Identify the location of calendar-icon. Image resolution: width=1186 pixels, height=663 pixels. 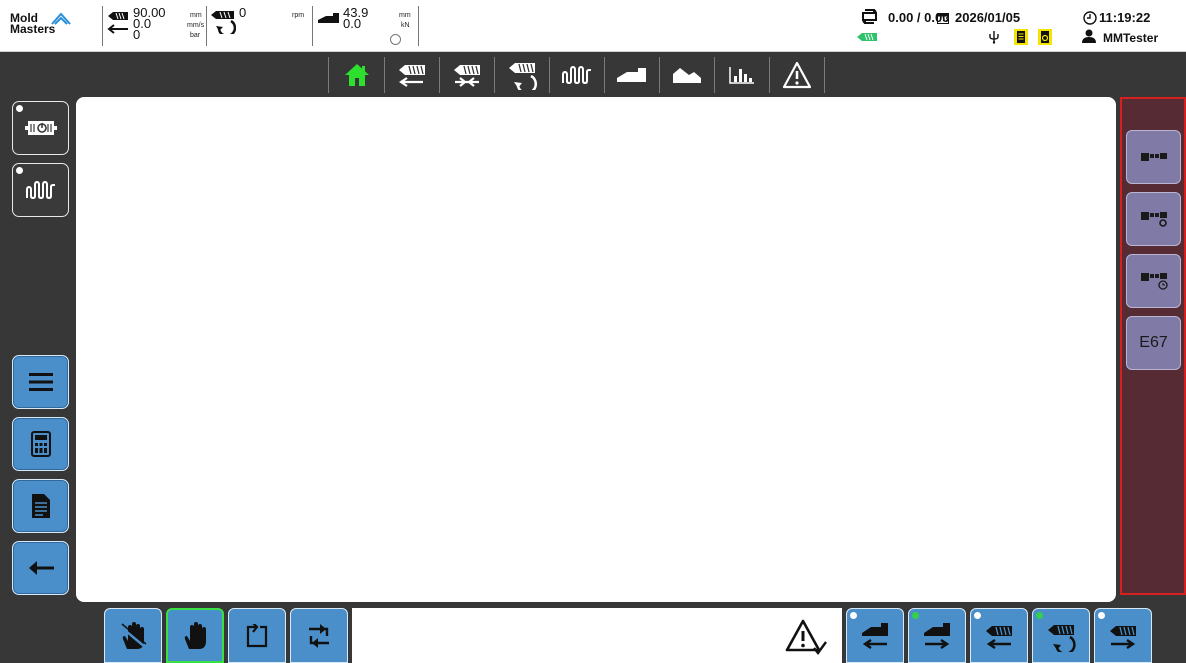
(943, 18).